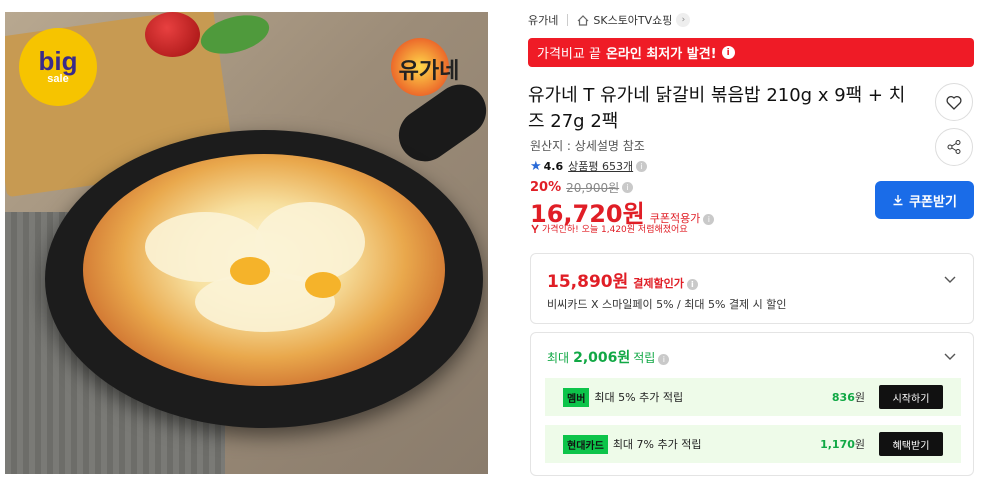 Image resolution: width=1000 pixels, height=490 pixels. I want to click on breadcrumb-store: 유가네, so click(543, 20).